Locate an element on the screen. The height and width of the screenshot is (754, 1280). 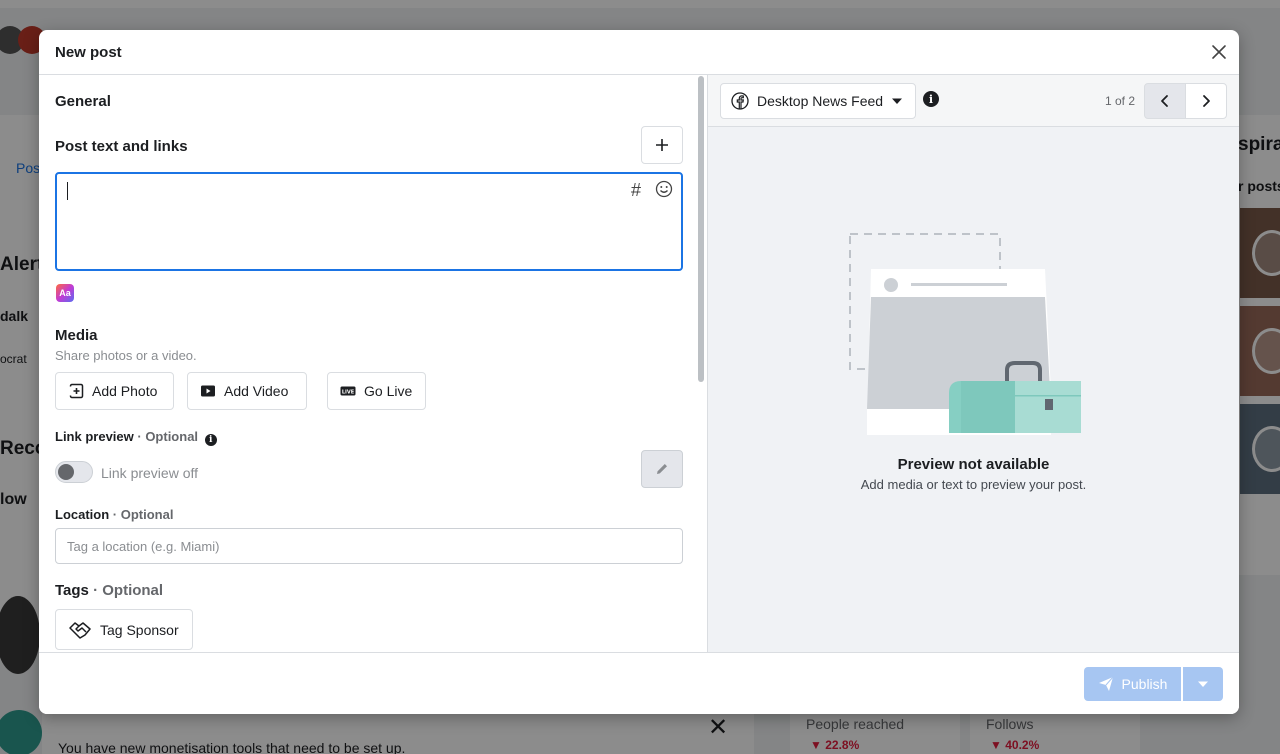
dialog-header: New post is located at coordinates (639, 52).